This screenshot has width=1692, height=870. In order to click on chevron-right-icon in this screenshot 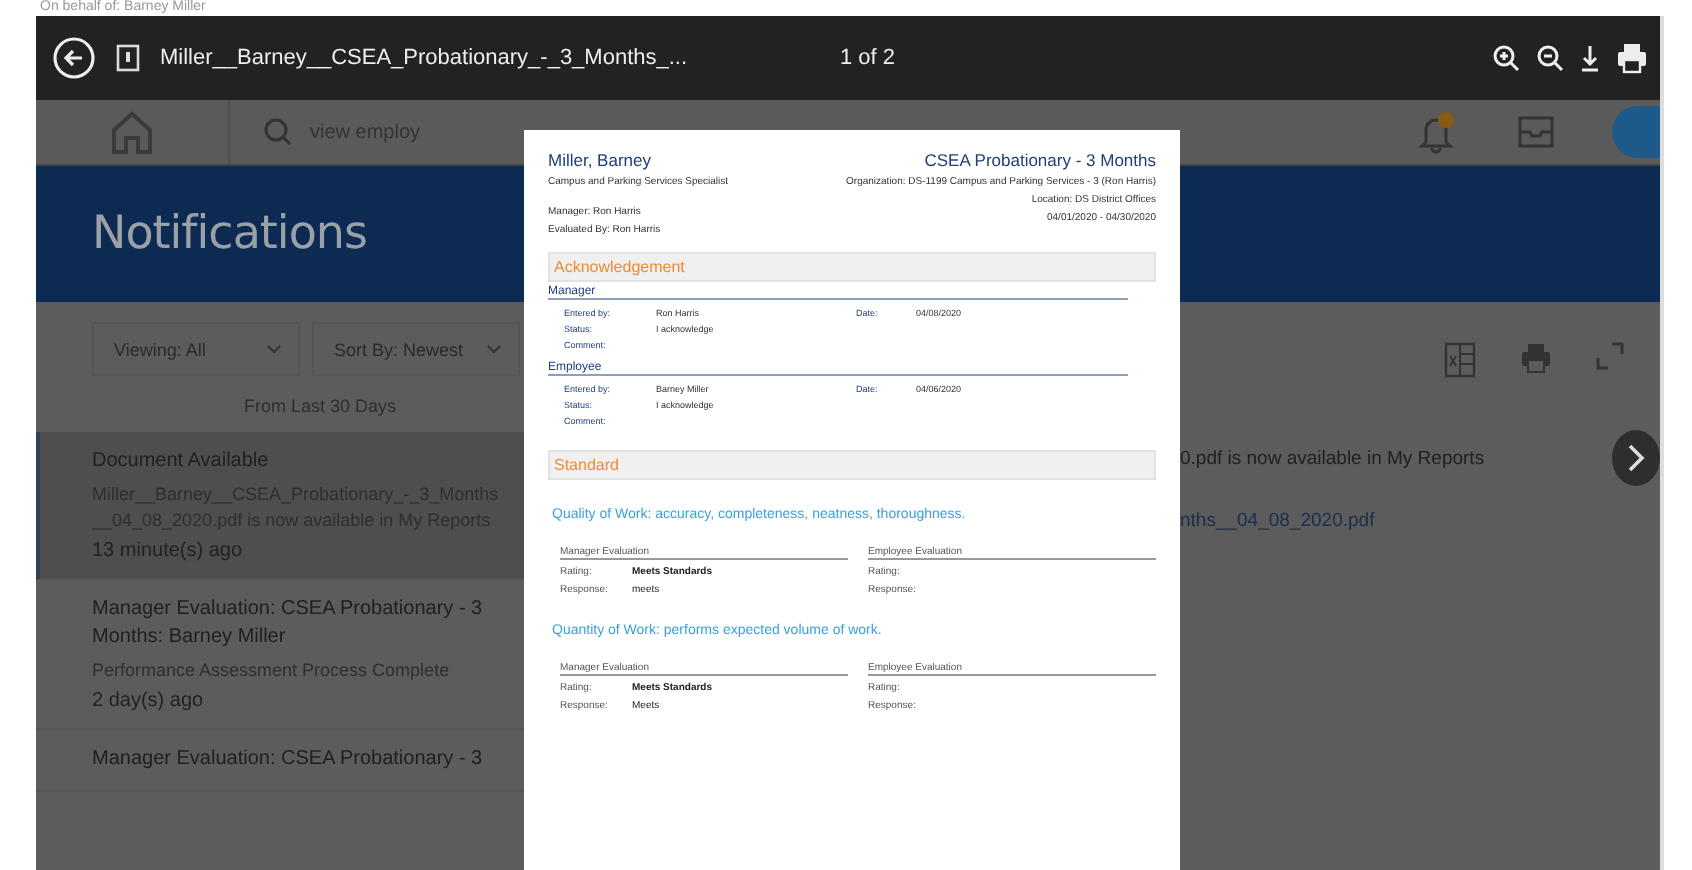, I will do `click(1636, 458)`.